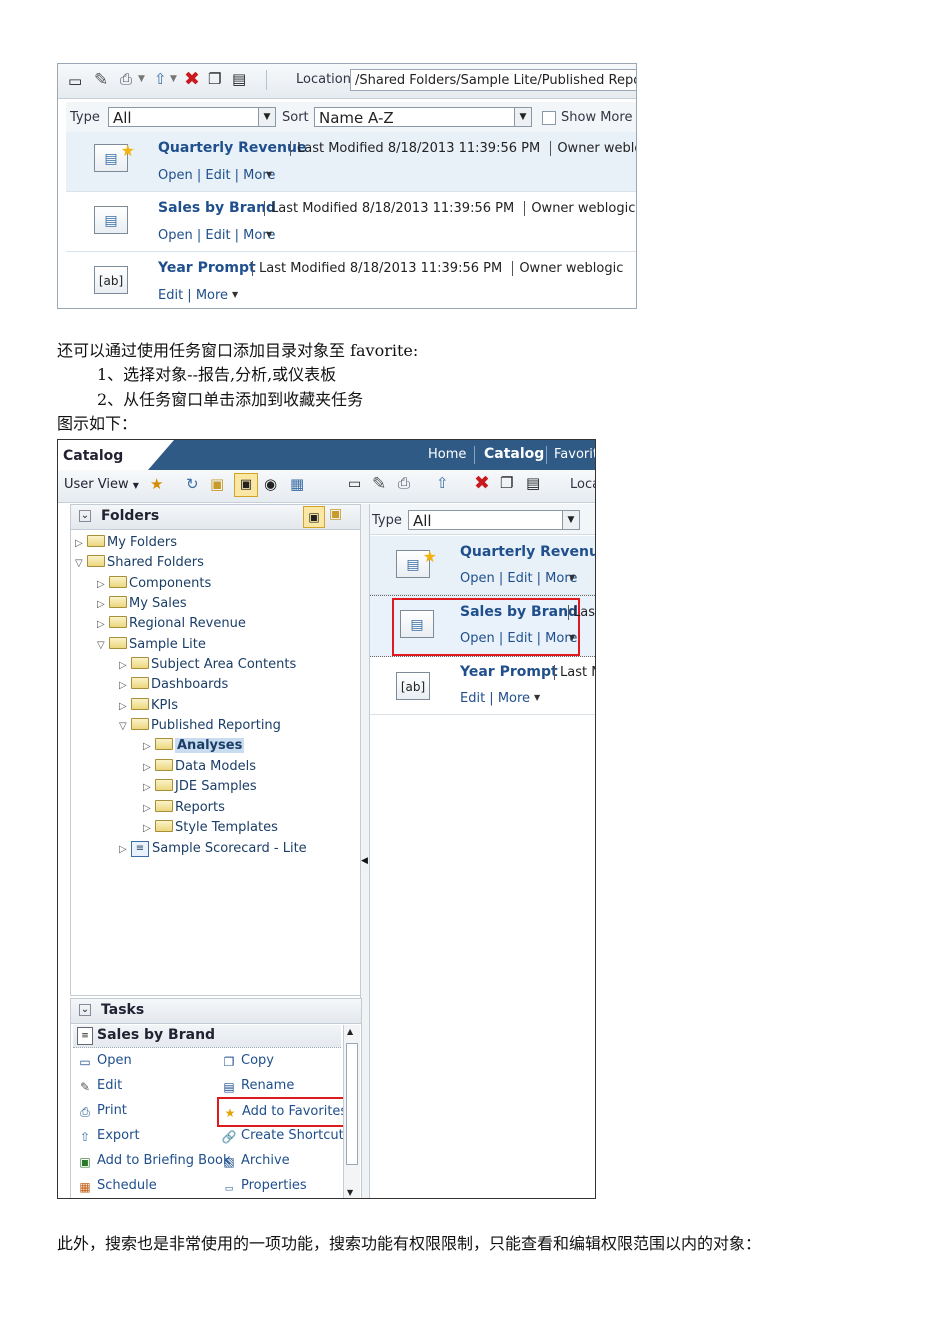 Image resolution: width=950 pixels, height=1344 pixels. I want to click on scrollbar-thumb, so click(352, 1104).